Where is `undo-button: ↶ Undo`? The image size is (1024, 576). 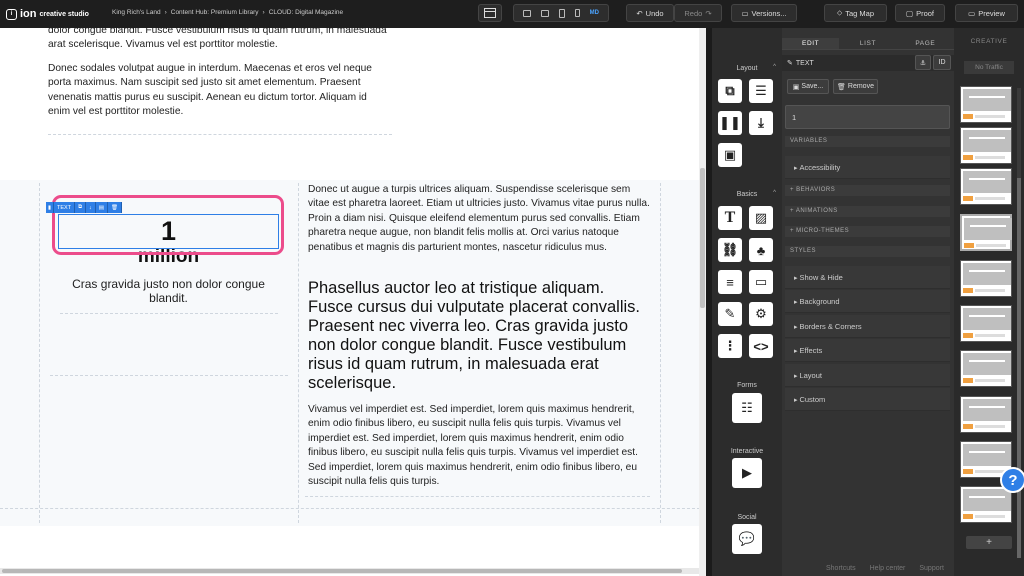
undo-button: ↶ Undo is located at coordinates (650, 13).